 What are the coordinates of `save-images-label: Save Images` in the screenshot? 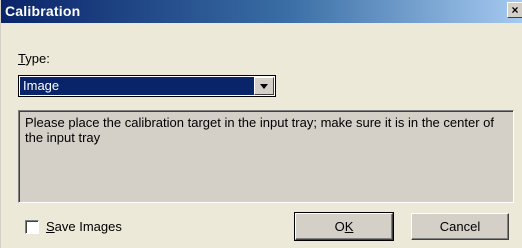 It's located at (84, 226).